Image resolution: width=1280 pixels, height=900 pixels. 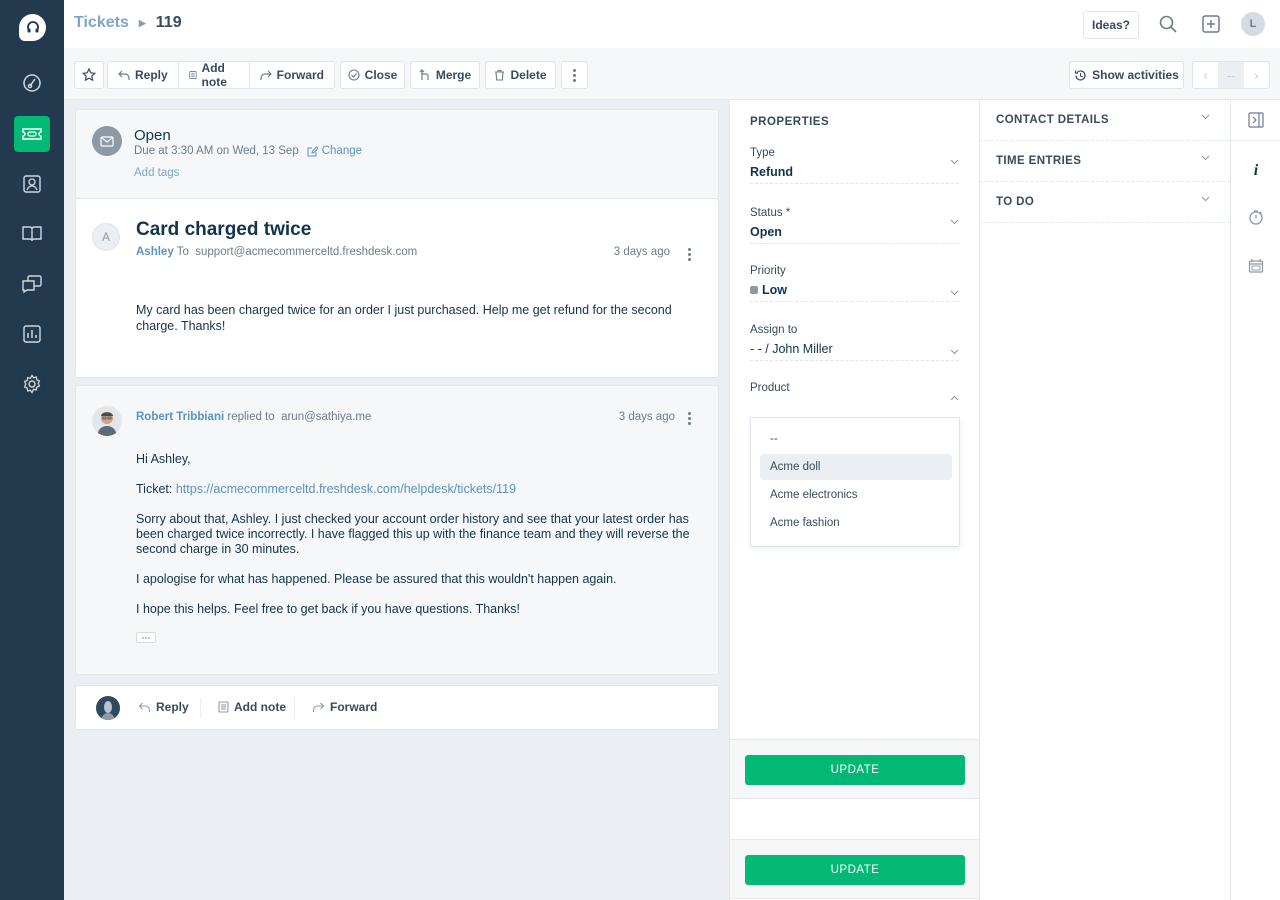 I want to click on nav-forums, so click(x=32, y=284).